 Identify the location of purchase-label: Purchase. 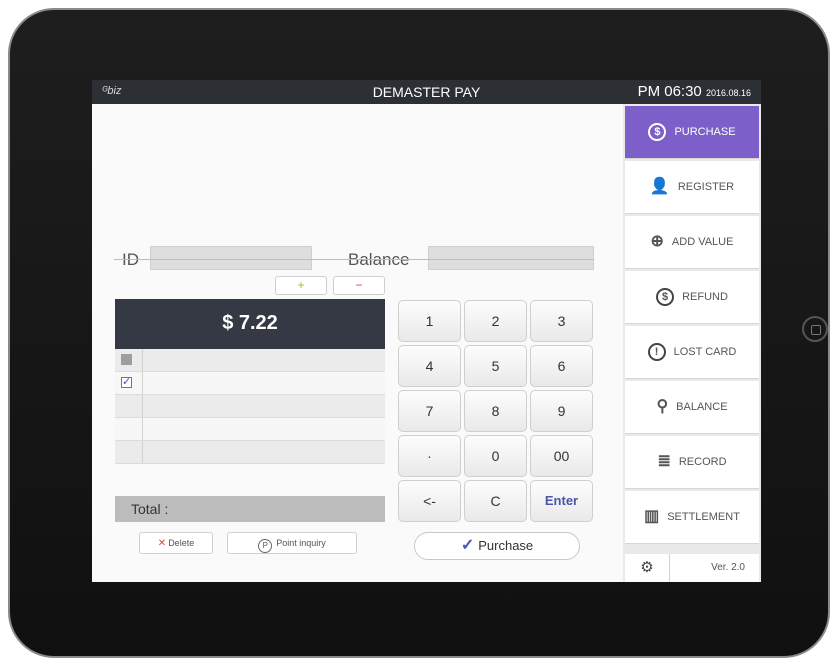
(506, 545).